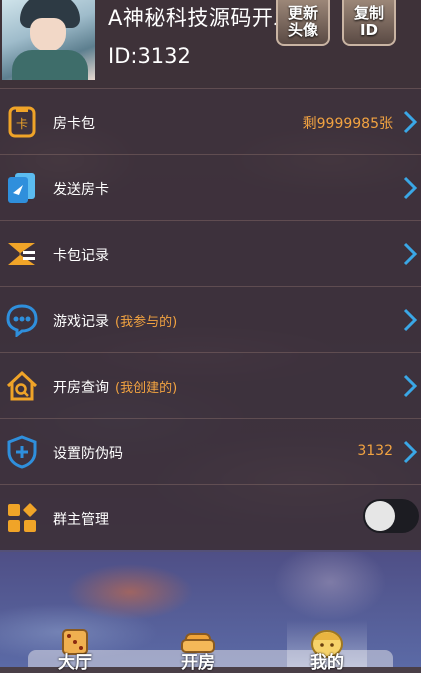  I want to click on menu-item-sub: (我参与的), so click(146, 322).